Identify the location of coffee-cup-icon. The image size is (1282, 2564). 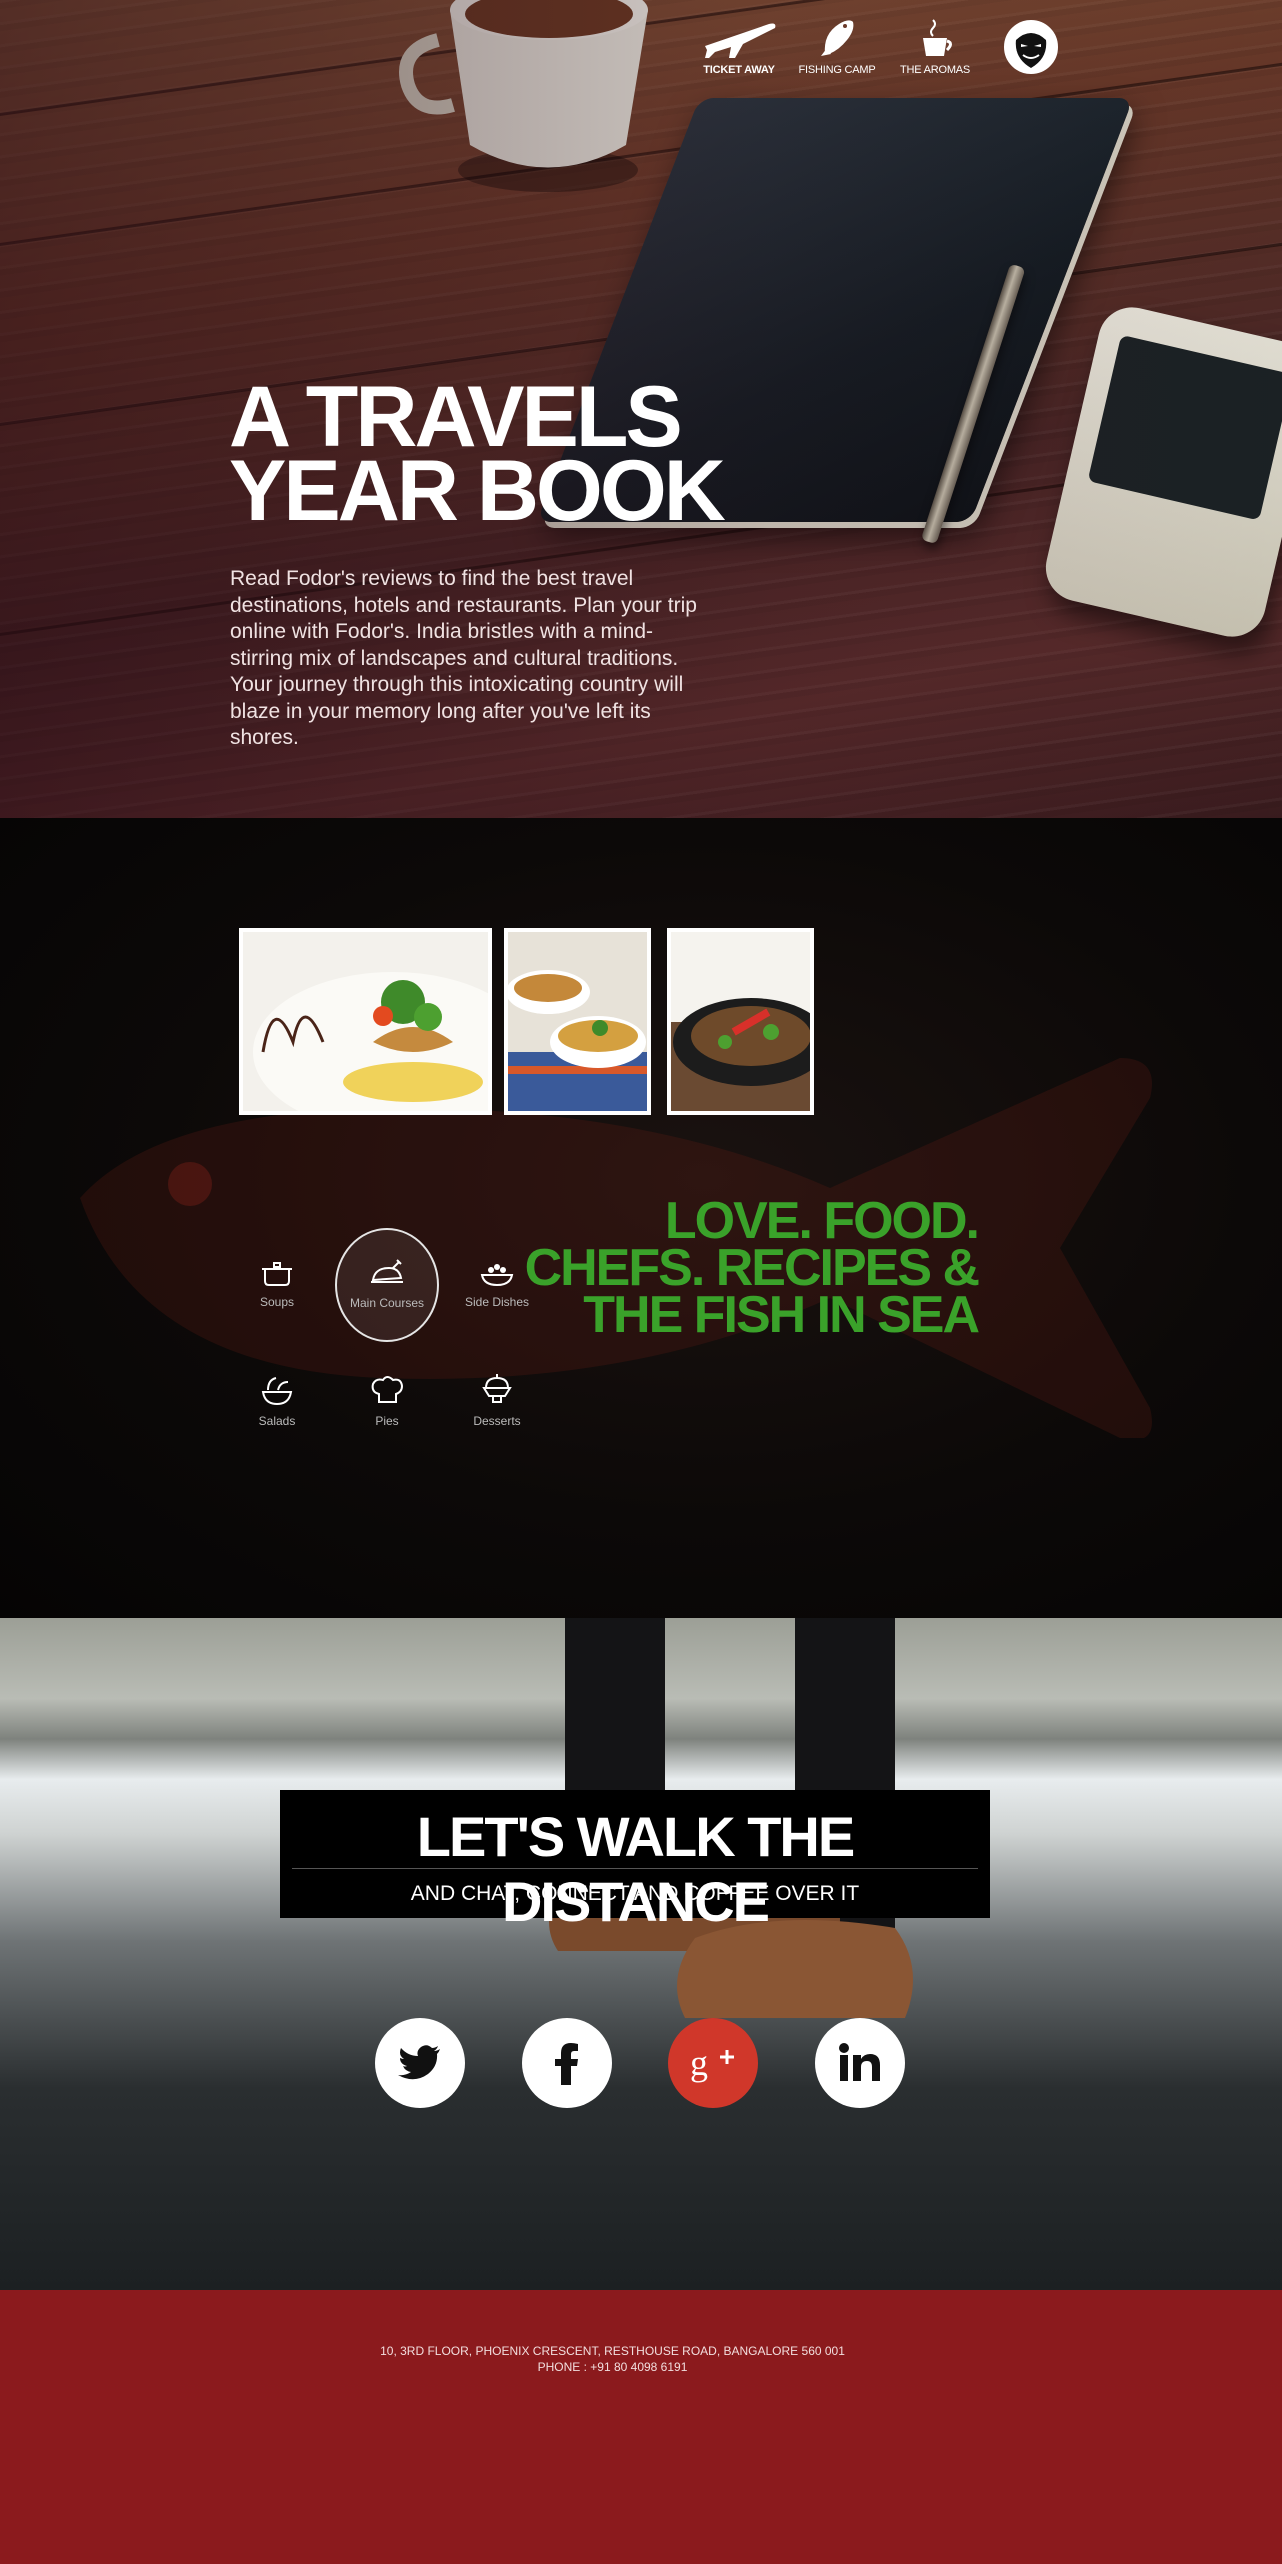
(937, 37).